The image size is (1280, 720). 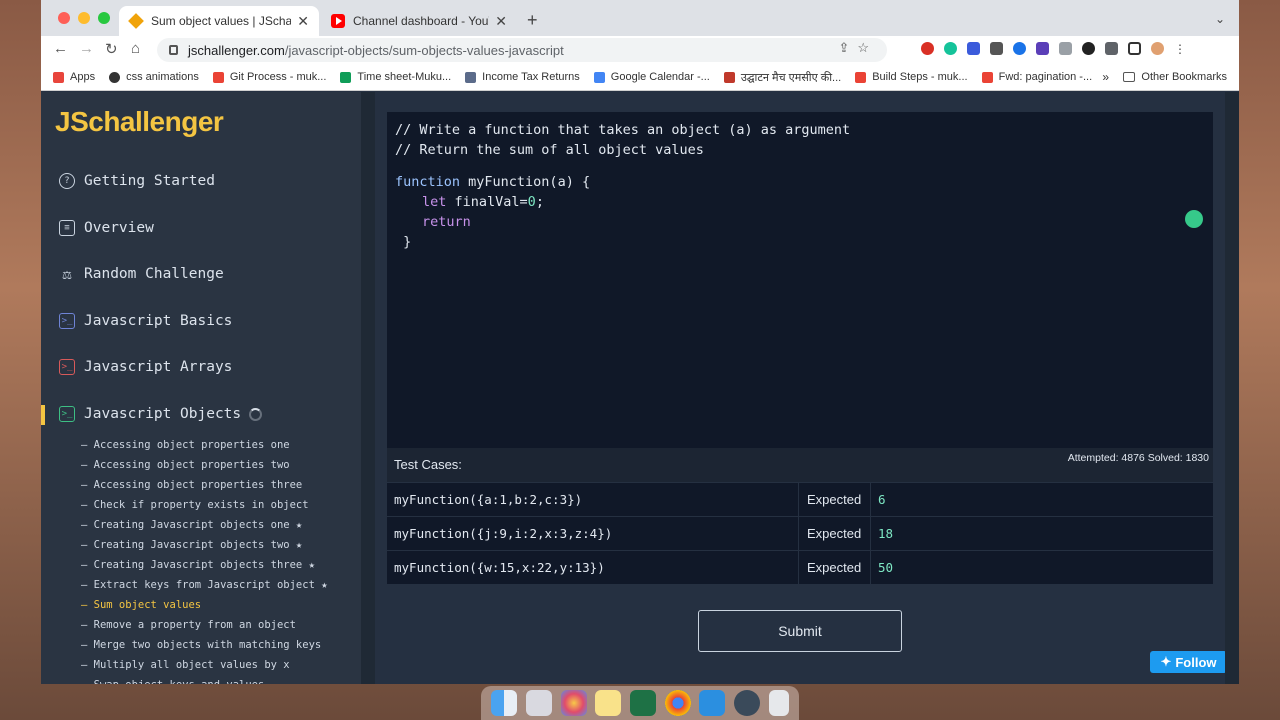 I want to click on tab-youtube: Channel dashboard - YouTube ✕, so click(x=419, y=21).